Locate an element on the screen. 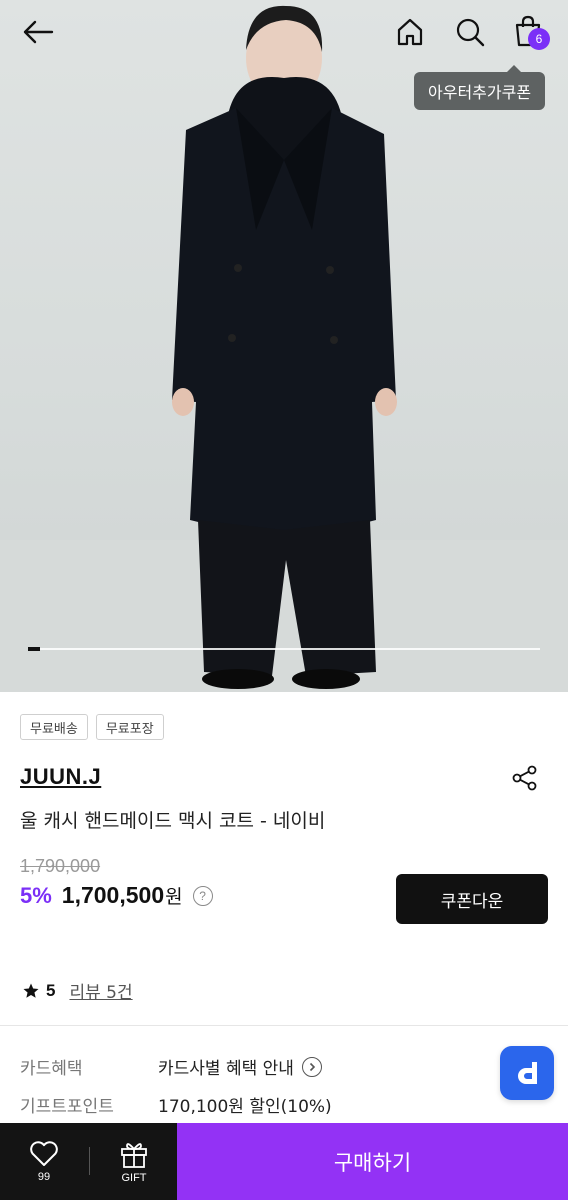 This screenshot has width=568, height=1200. d-logo-icon is located at coordinates (527, 1073).